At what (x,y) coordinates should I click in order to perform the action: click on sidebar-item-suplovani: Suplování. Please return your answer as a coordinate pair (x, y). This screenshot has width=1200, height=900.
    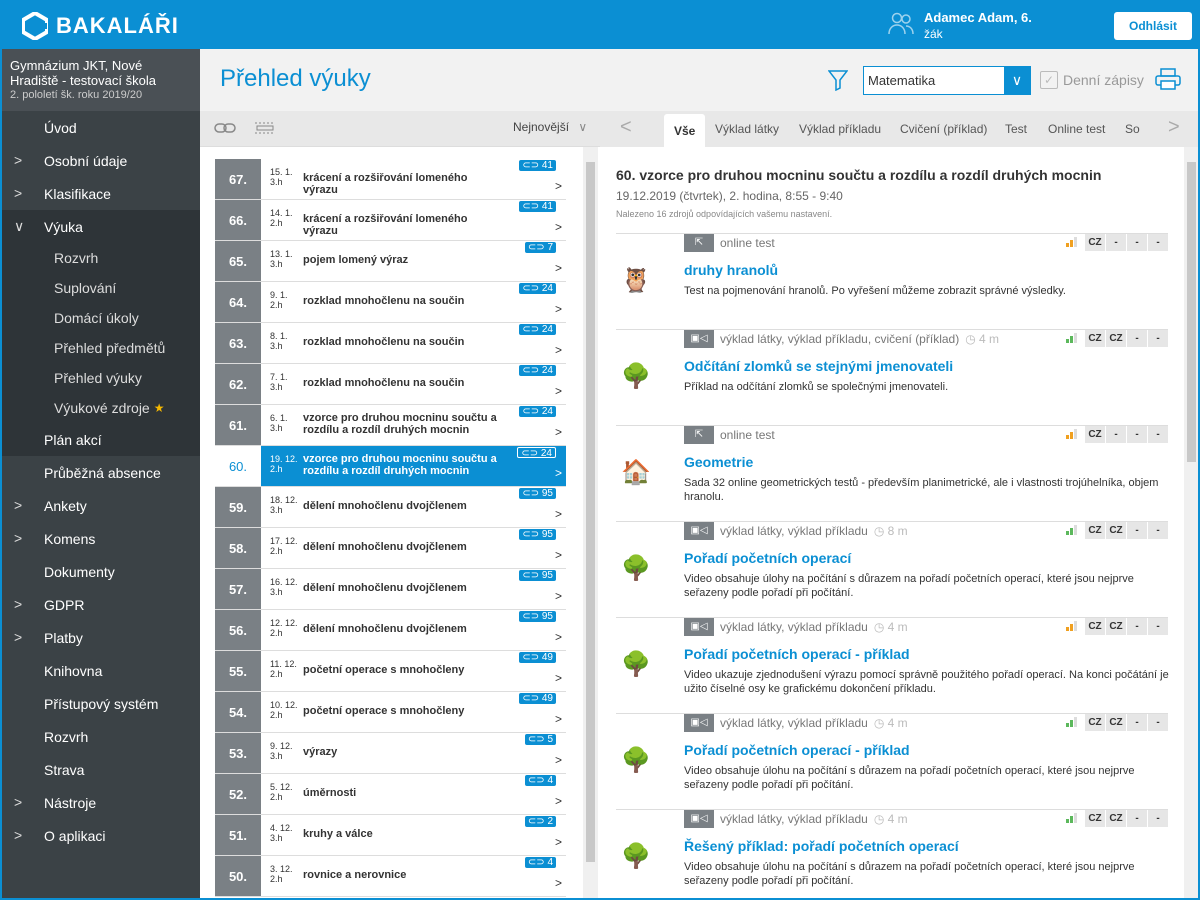
    Looking at the image, I should click on (100, 288).